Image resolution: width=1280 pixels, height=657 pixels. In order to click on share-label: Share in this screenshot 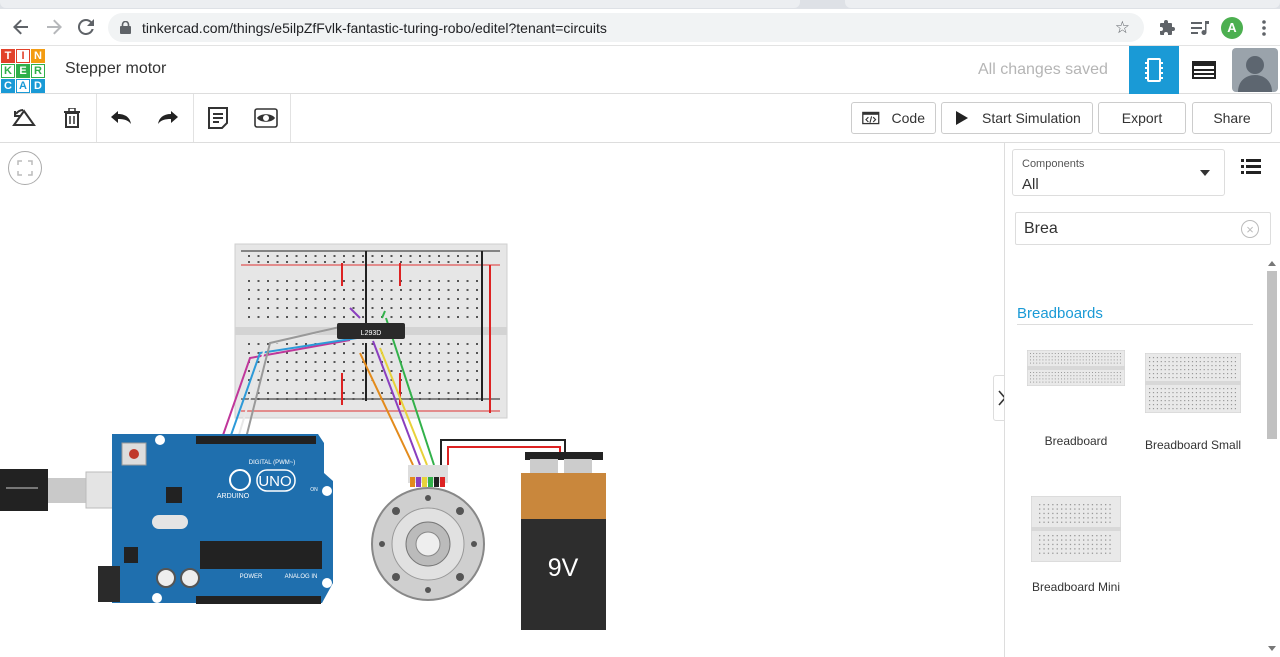, I will do `click(1232, 118)`.